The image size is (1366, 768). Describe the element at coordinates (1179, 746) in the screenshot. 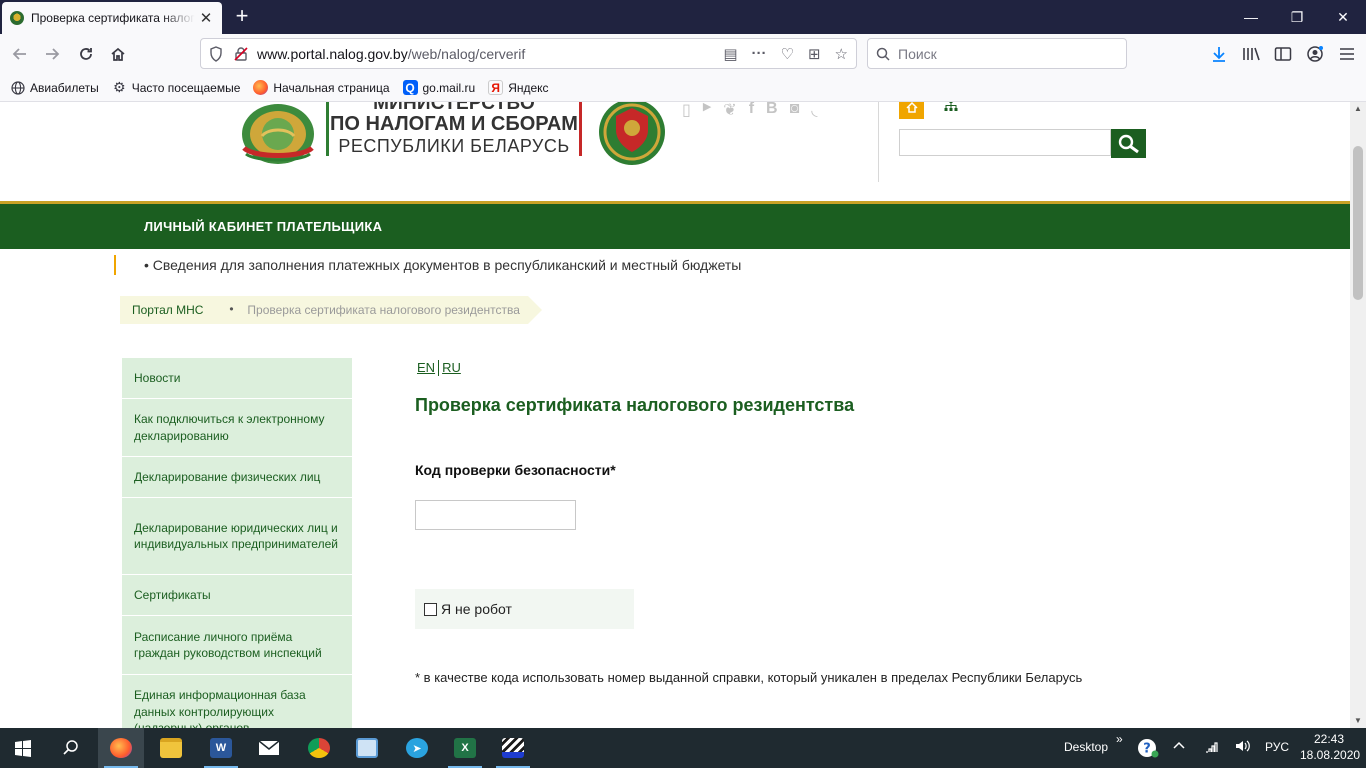

I see `tray-chevron-up-icon` at that location.